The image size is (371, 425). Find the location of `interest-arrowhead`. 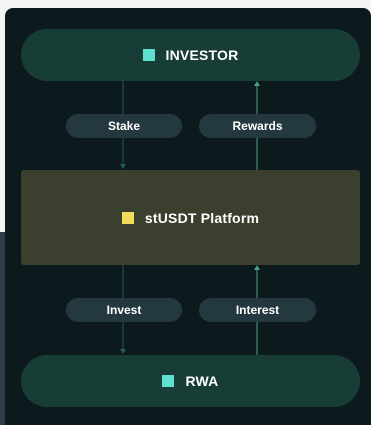

interest-arrowhead is located at coordinates (257, 267).